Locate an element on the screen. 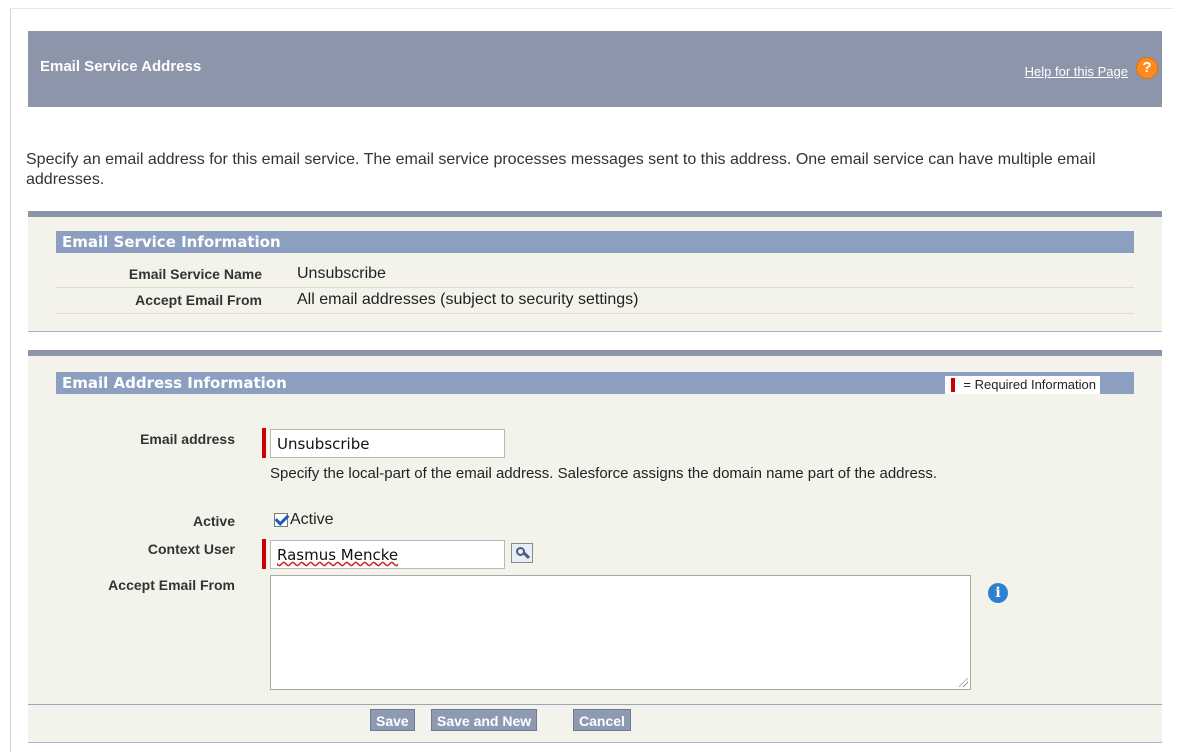 This screenshot has width=1177, height=752. email-address-input: Unsubscribe is located at coordinates (387, 443).